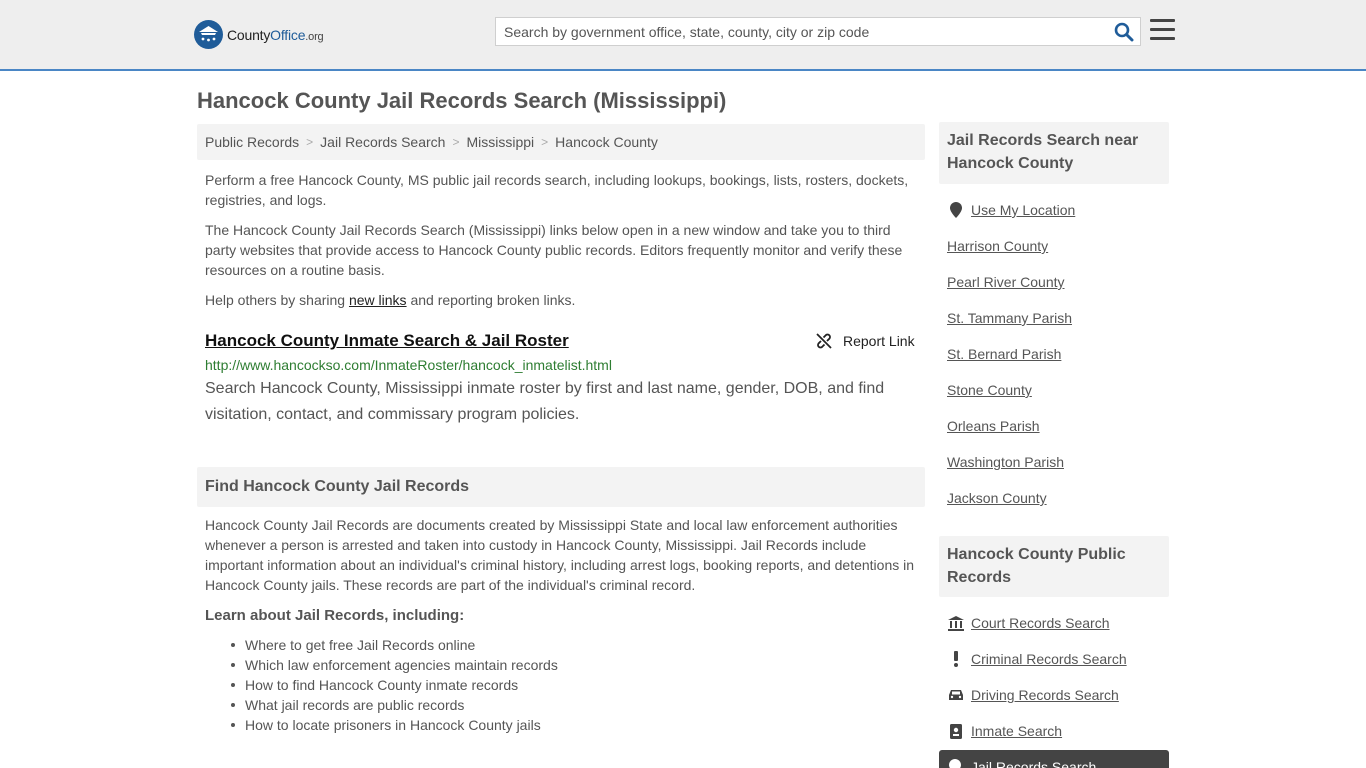  What do you see at coordinates (1016, 731) in the screenshot?
I see `sidebar-item-inmate-search: Inmate Search` at bounding box center [1016, 731].